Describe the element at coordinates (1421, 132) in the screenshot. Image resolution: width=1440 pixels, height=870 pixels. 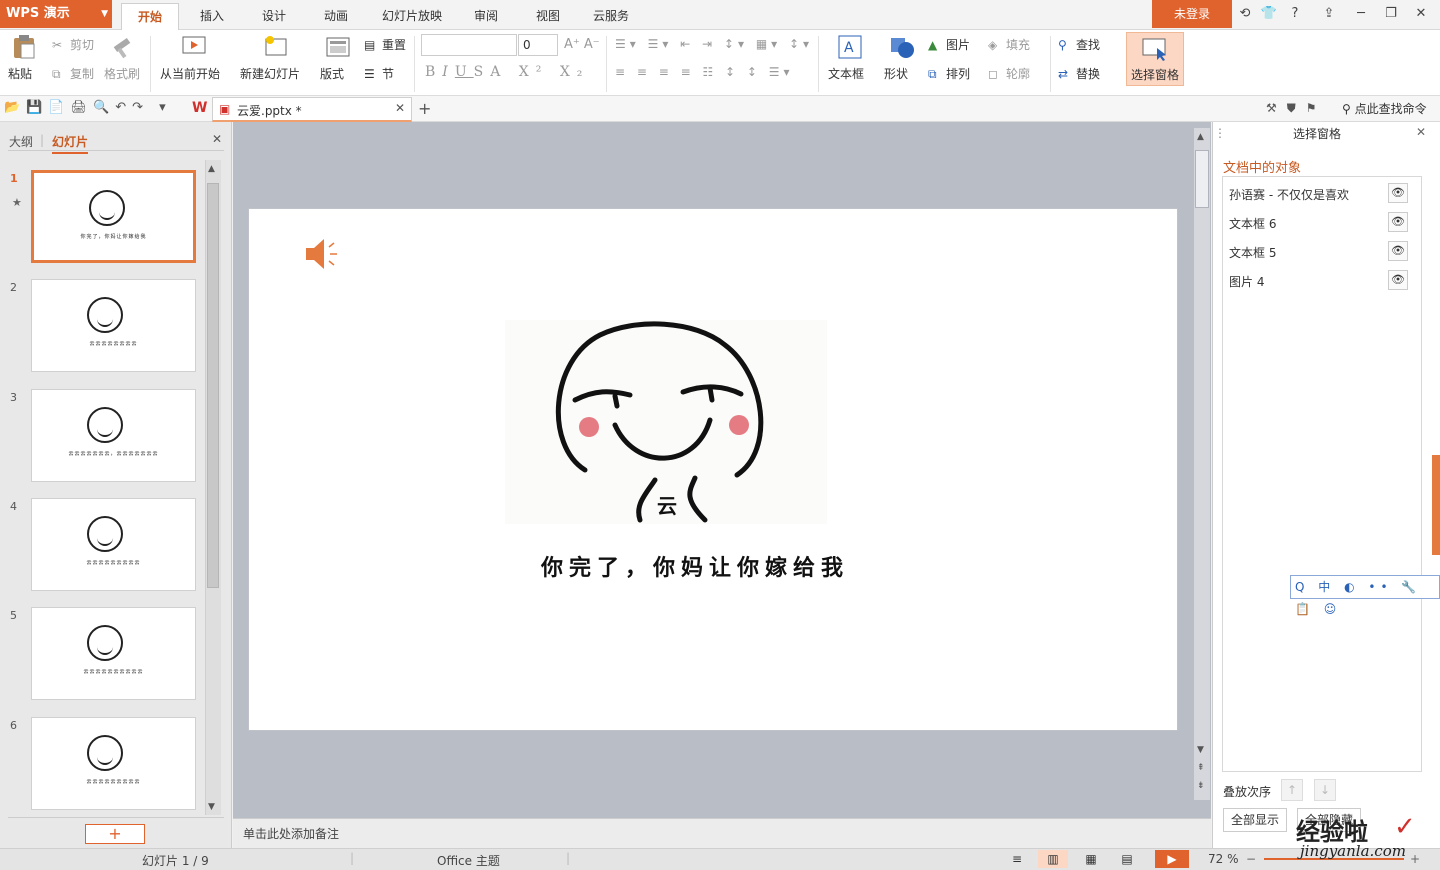
I see `close-pane-icon: ✕` at that location.